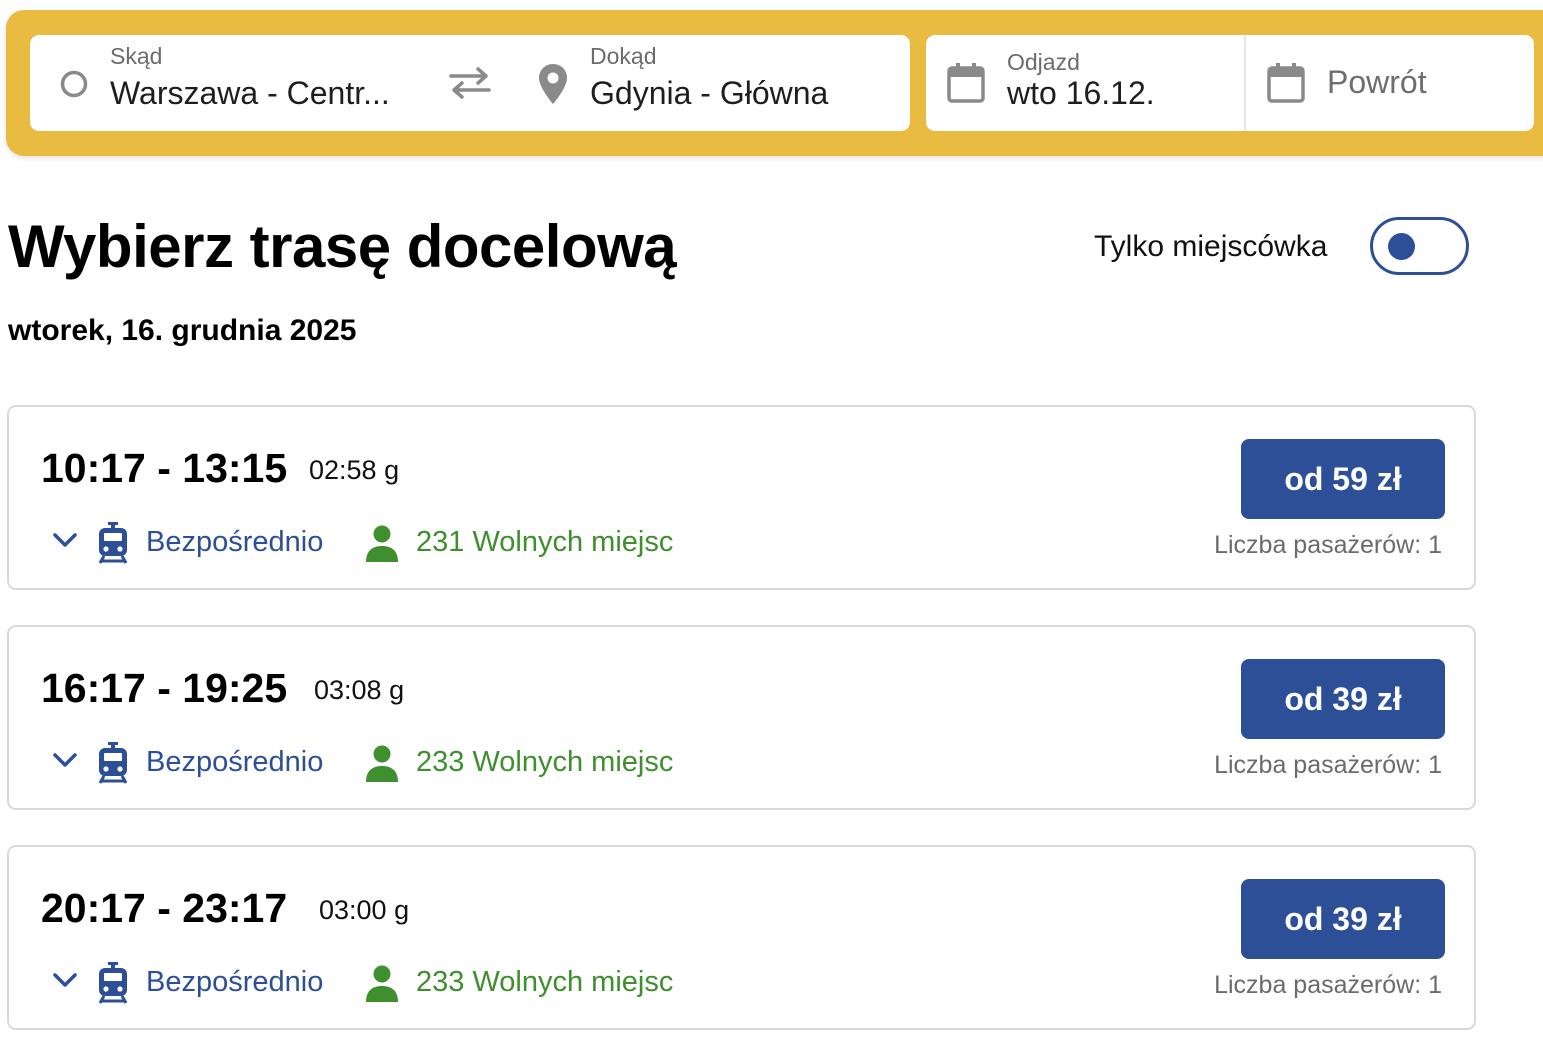  I want to click on to-label: Dokąd, so click(623, 56).